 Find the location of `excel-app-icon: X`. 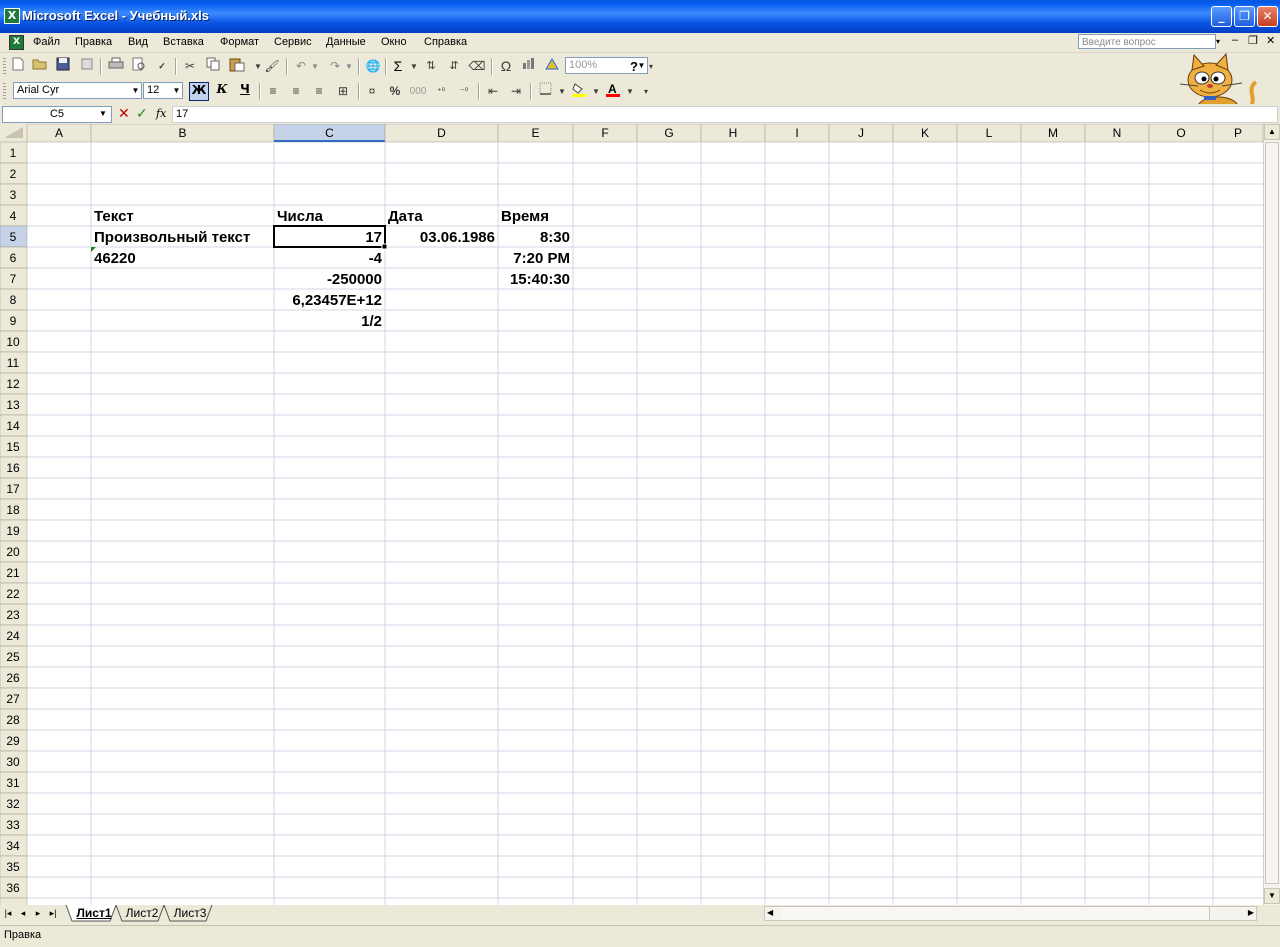

excel-app-icon: X is located at coordinates (12, 16).